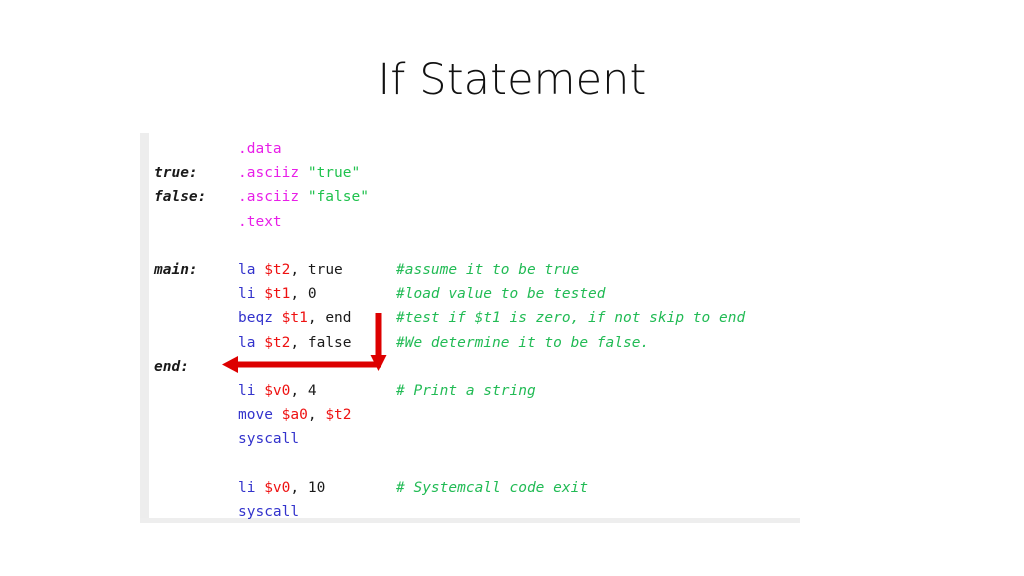  Describe the element at coordinates (474, 173) in the screenshot. I see `code-line: true: .asciiz "true"` at that location.